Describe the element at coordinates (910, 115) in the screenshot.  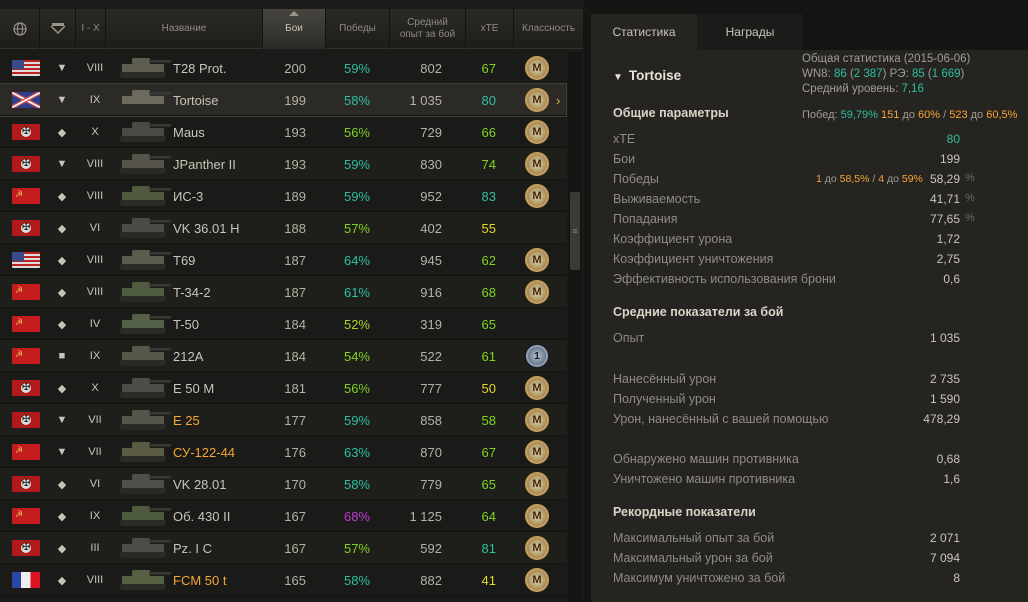
I see `win-progress: Побед: 59,79% 151 до 60% / 523 до 60,5%` at that location.